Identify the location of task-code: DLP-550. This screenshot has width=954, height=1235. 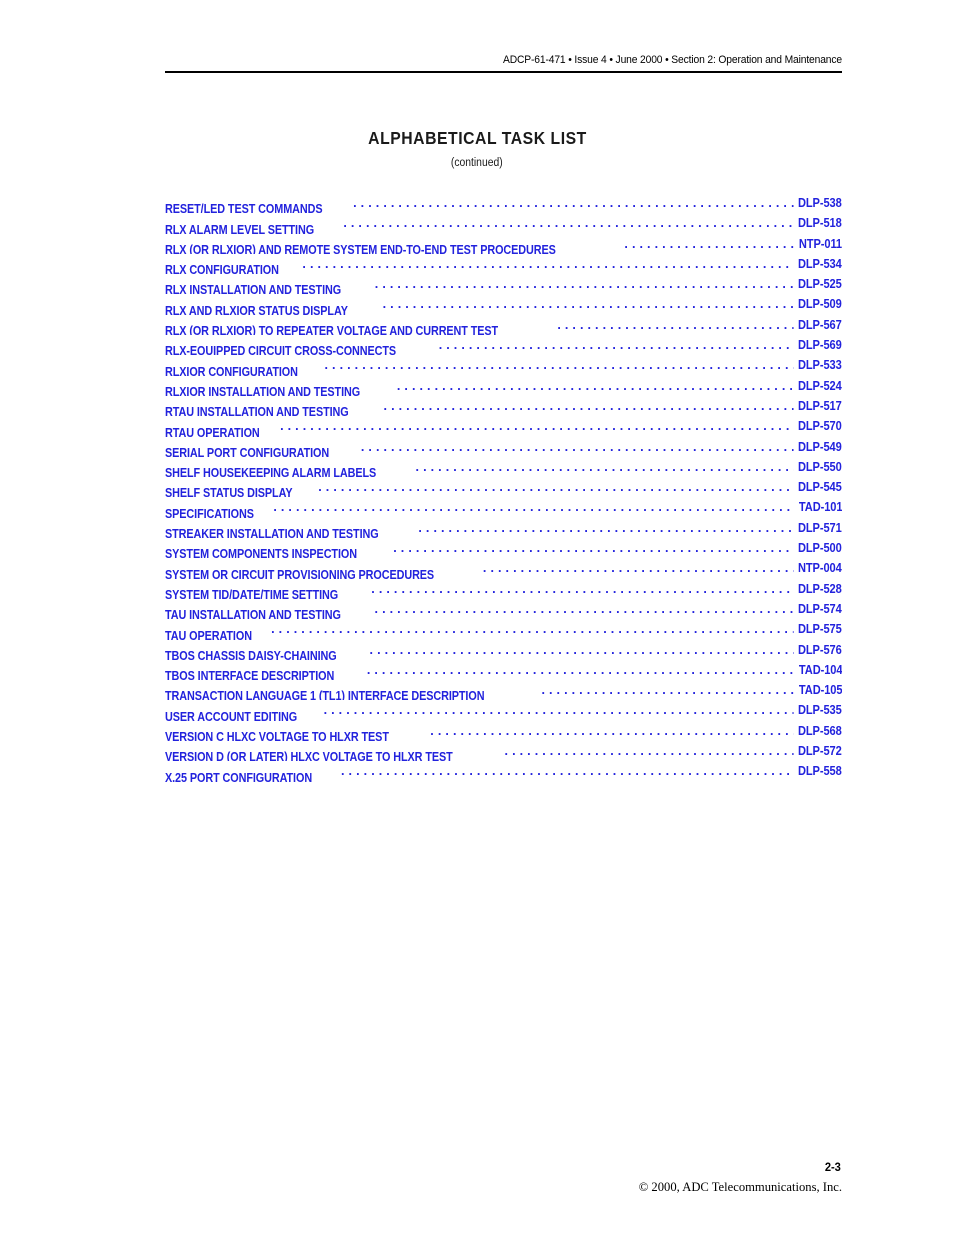
(817, 467).